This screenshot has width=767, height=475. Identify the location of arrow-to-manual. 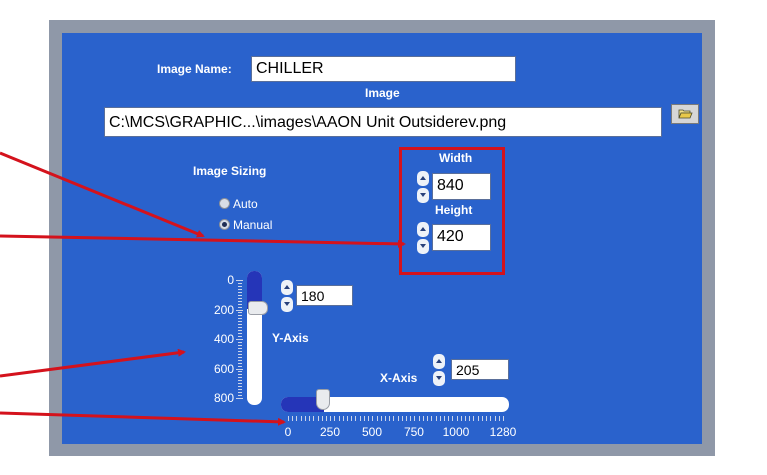
(102, 194).